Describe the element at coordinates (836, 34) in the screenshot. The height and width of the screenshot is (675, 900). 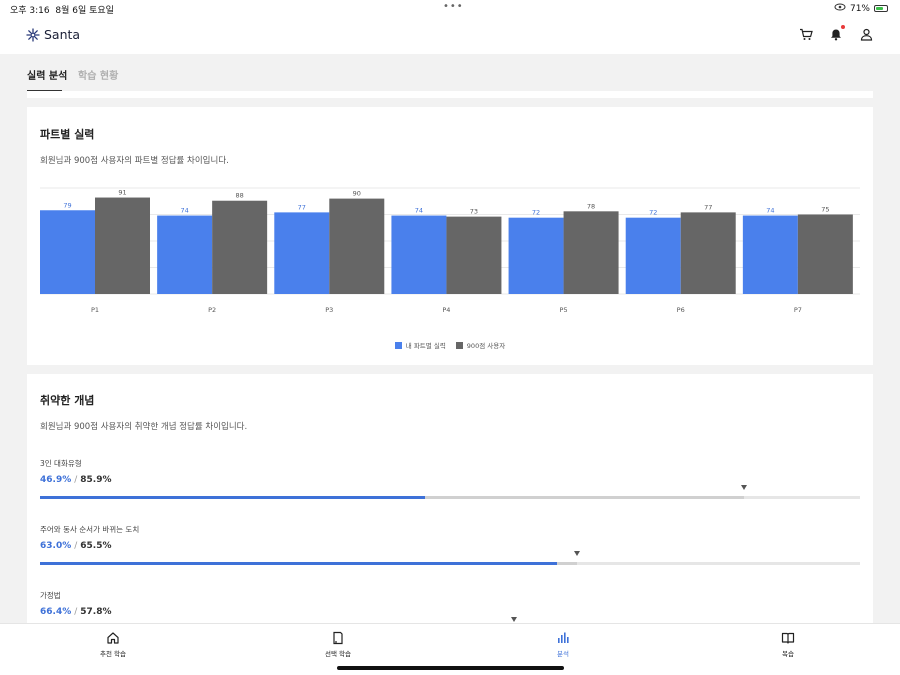
I see `notification-bell-icon` at that location.